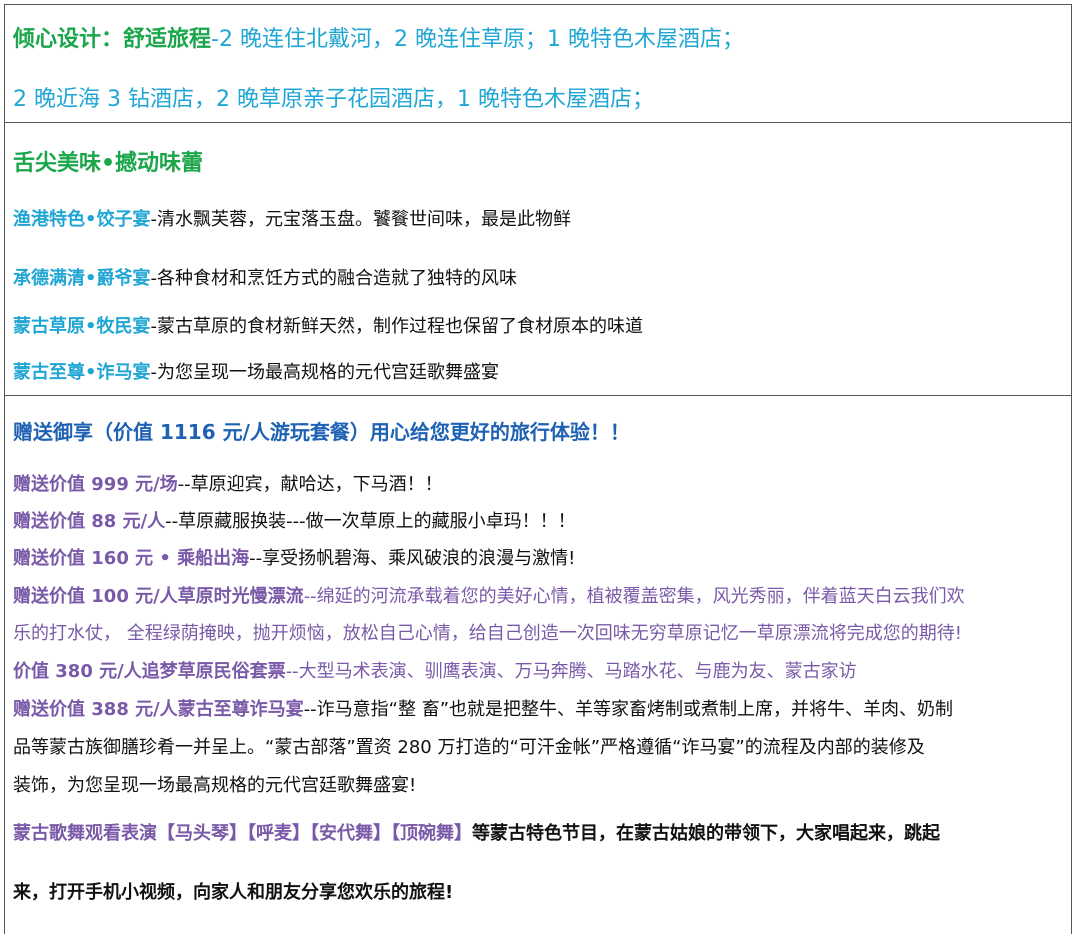 This screenshot has width=1080, height=936. I want to click on food-item: 渔港特色•饺子宴-清水飘芙蓉，元宝落玉盘。饕餮世间味，最是此物鲜, so click(538, 218).